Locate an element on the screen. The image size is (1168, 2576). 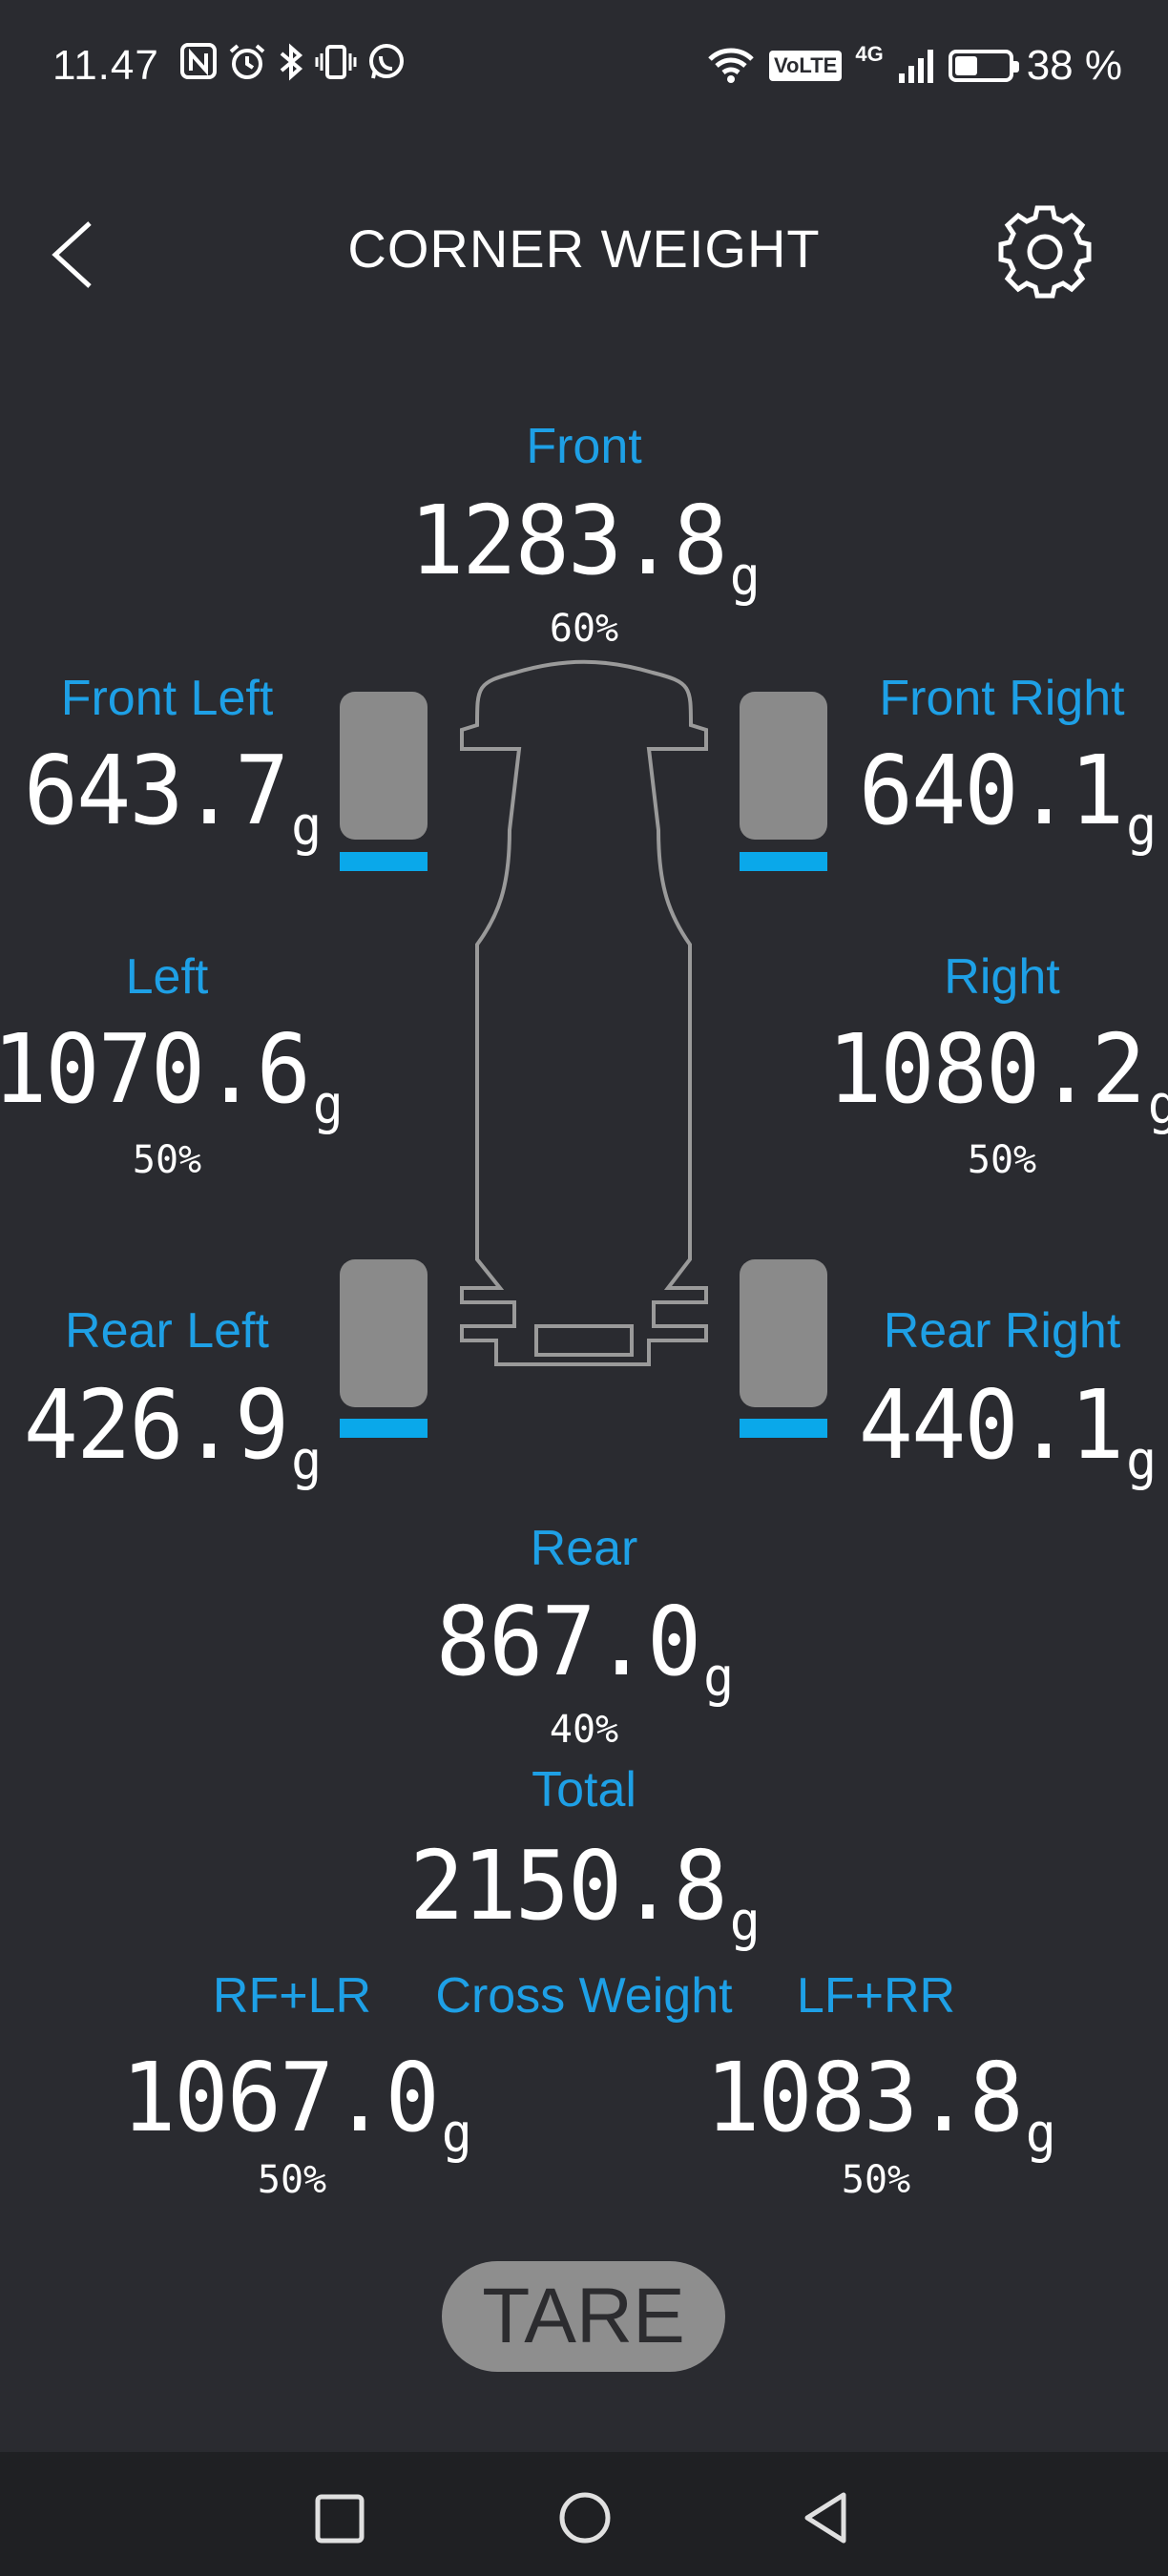
status-right: VoLTE 4G 38 % is located at coordinates (914, 66).